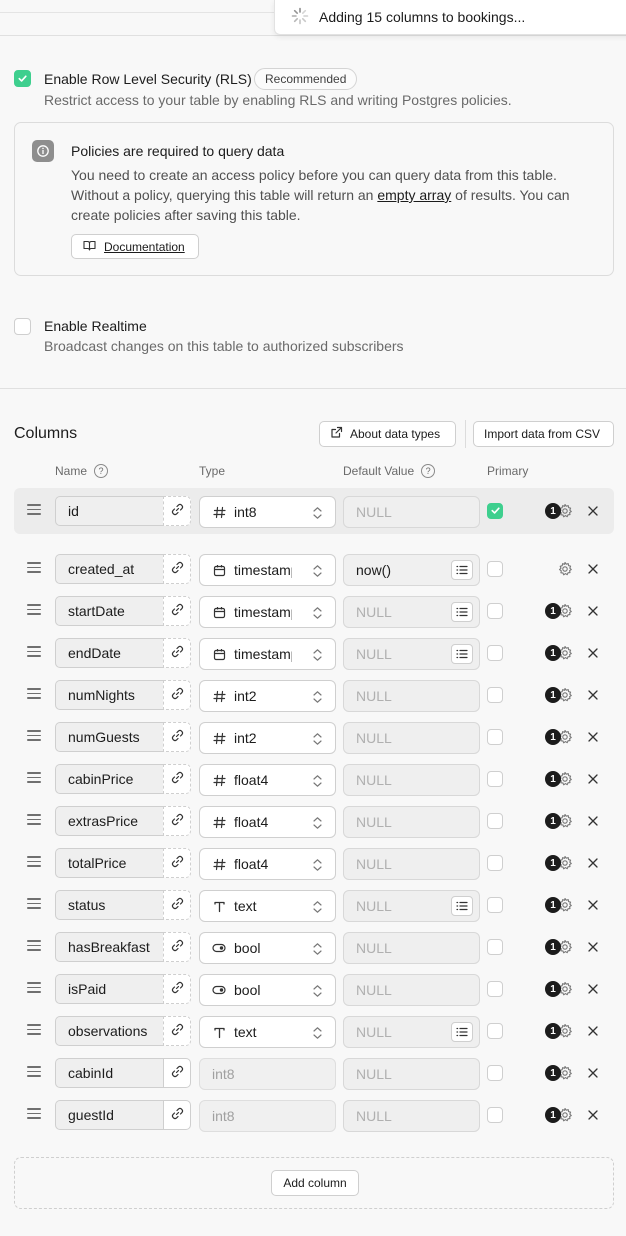  What do you see at coordinates (315, 1183) in the screenshot?
I see `add-column-button: Add column` at bounding box center [315, 1183].